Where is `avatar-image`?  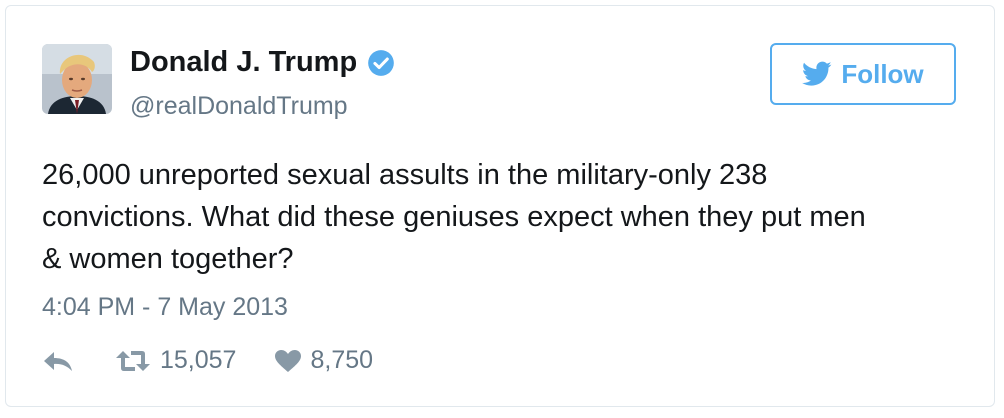
avatar-image is located at coordinates (77, 79).